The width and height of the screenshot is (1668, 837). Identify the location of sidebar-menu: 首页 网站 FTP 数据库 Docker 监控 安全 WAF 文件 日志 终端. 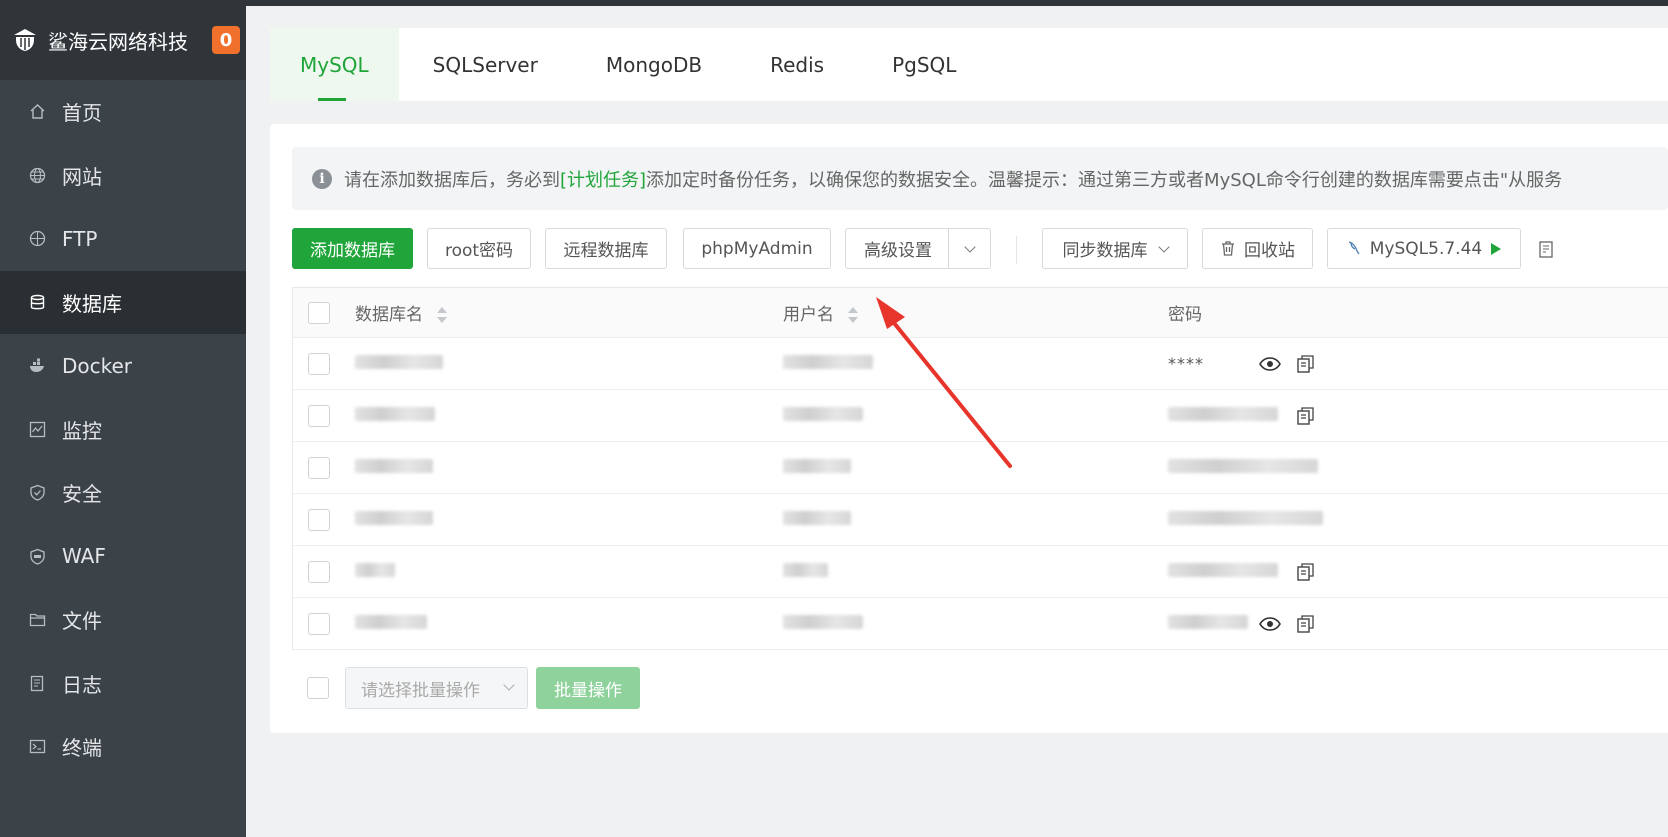
(123, 429).